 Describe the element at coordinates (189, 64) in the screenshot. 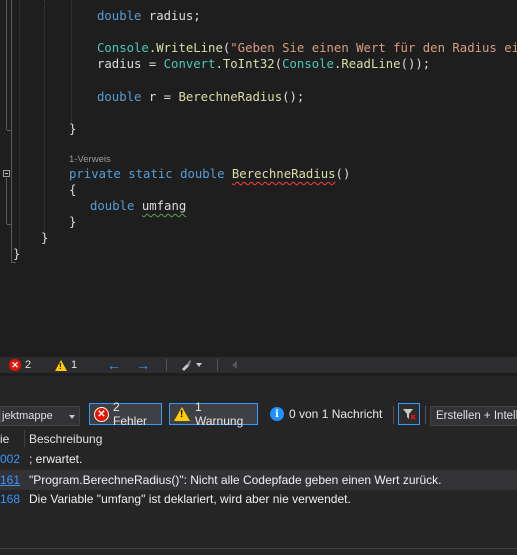

I see `code-token: Convert` at that location.